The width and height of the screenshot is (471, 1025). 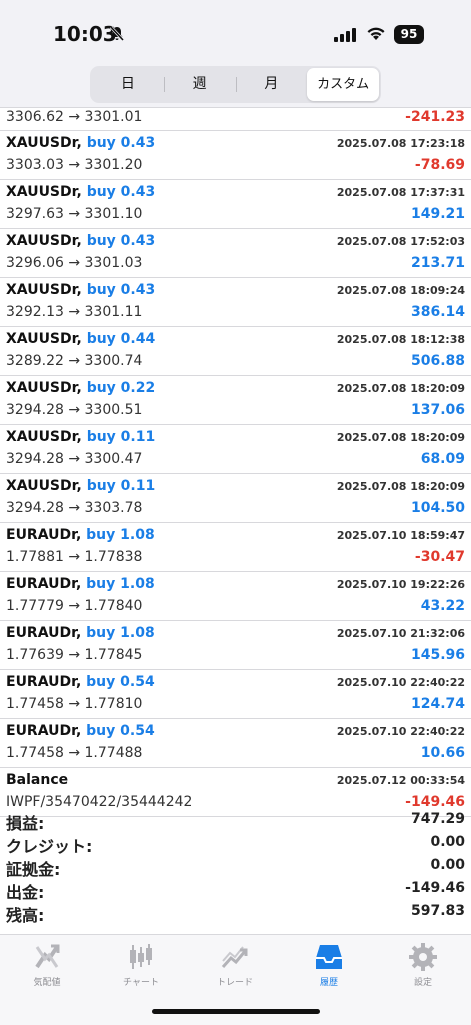 What do you see at coordinates (141, 956) in the screenshot?
I see `chart-icon` at bounding box center [141, 956].